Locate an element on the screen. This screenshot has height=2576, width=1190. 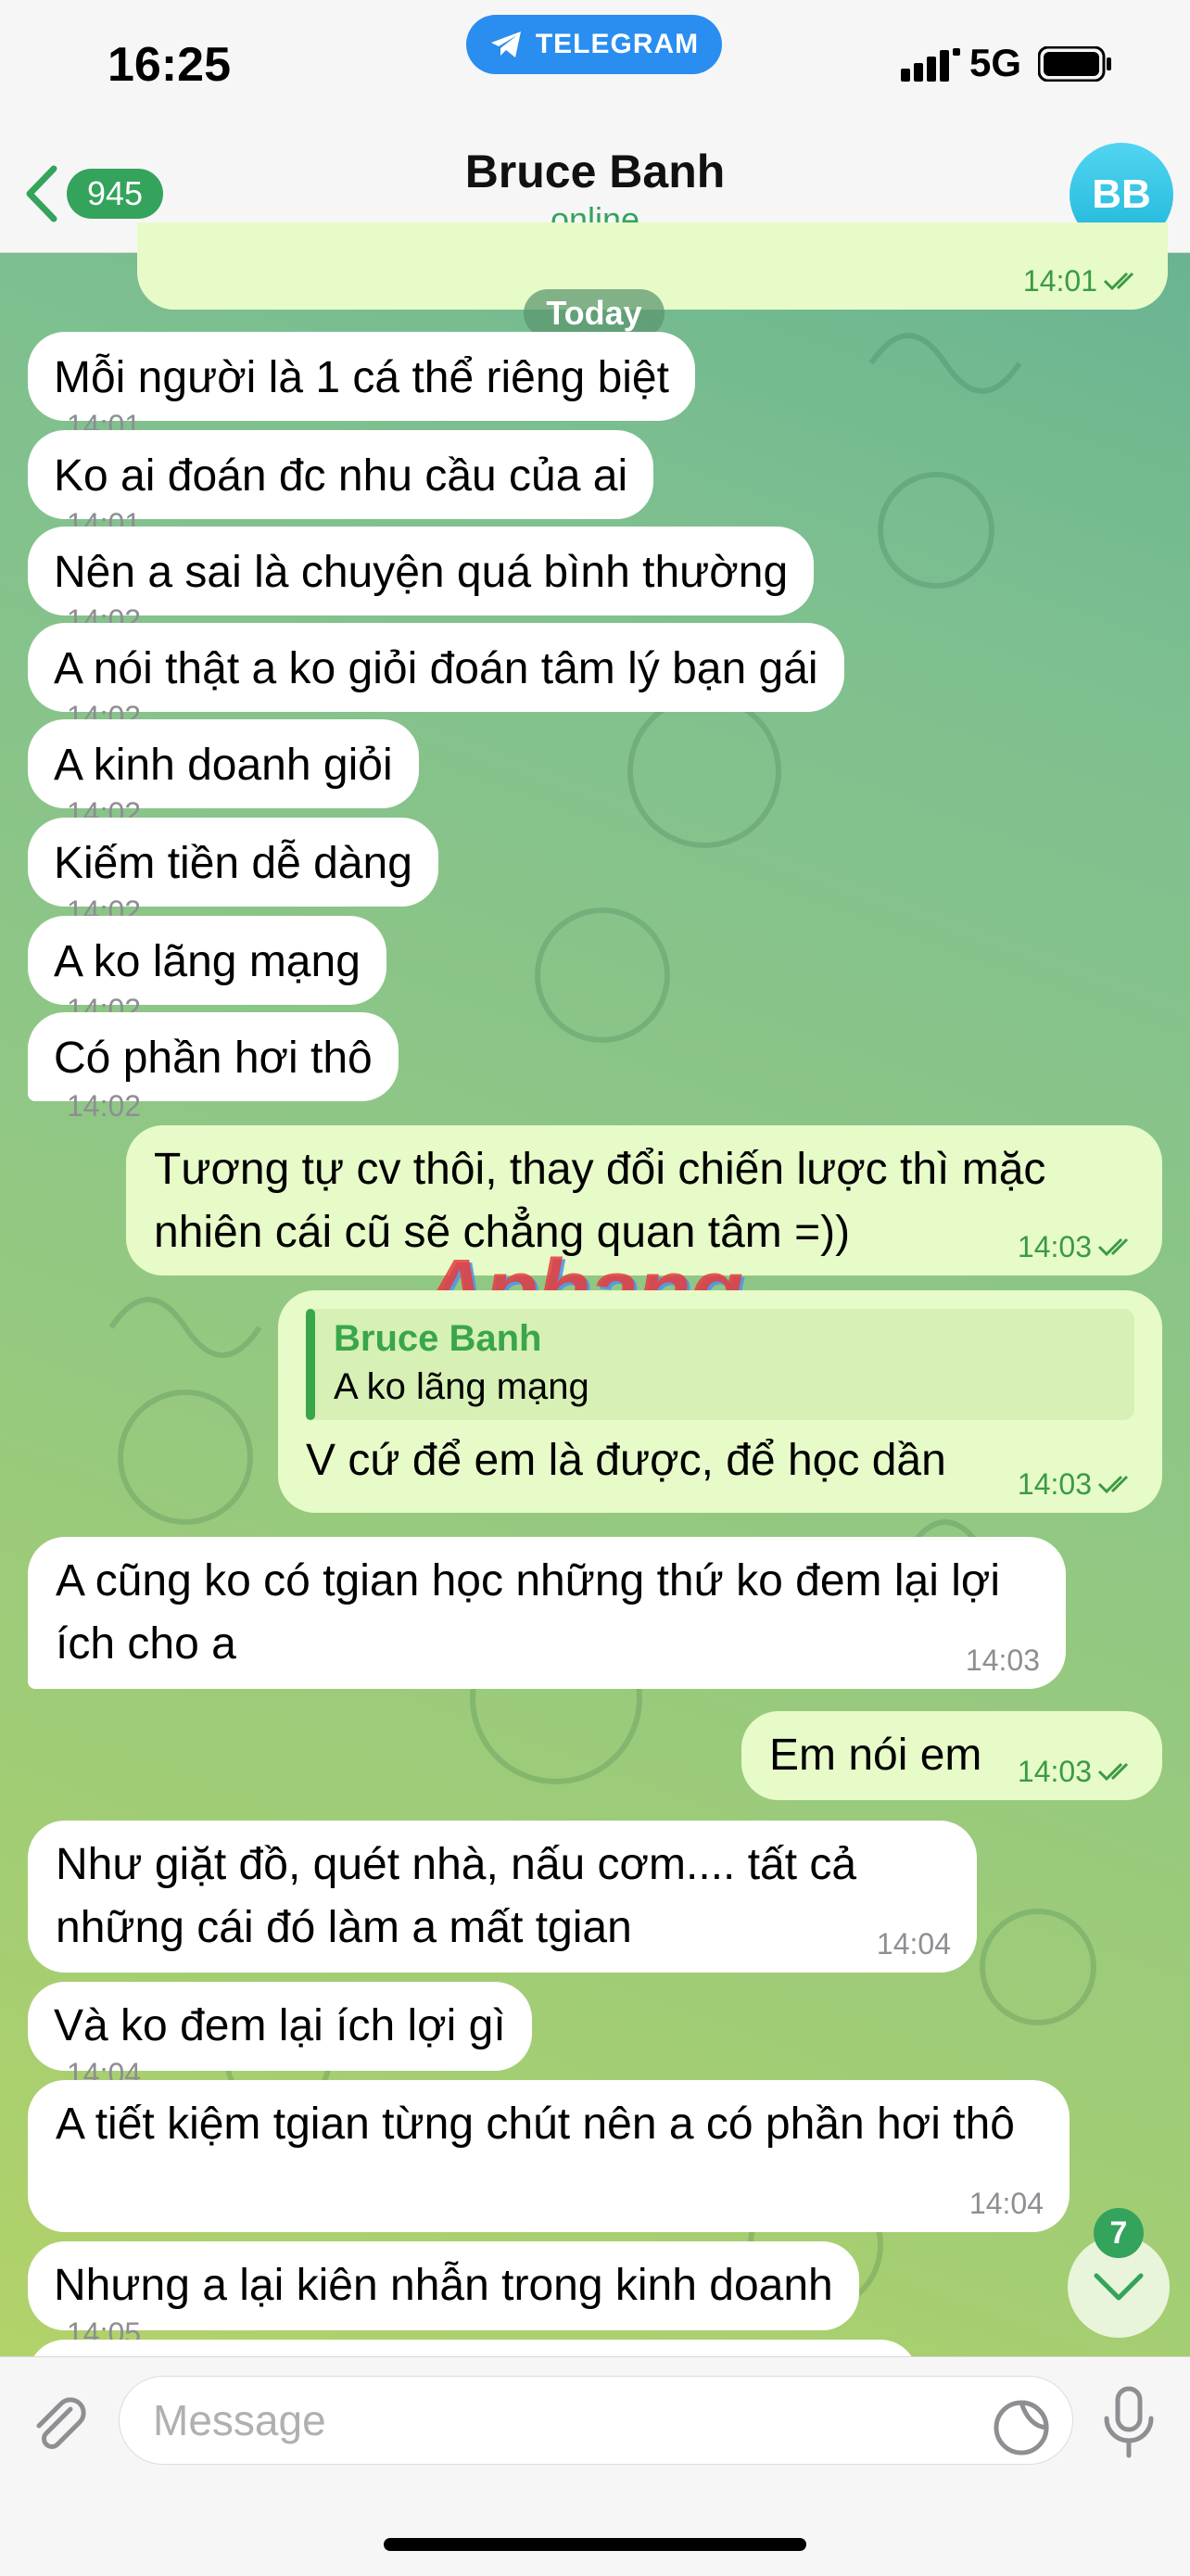
paperclip-icon is located at coordinates (58, 2423).